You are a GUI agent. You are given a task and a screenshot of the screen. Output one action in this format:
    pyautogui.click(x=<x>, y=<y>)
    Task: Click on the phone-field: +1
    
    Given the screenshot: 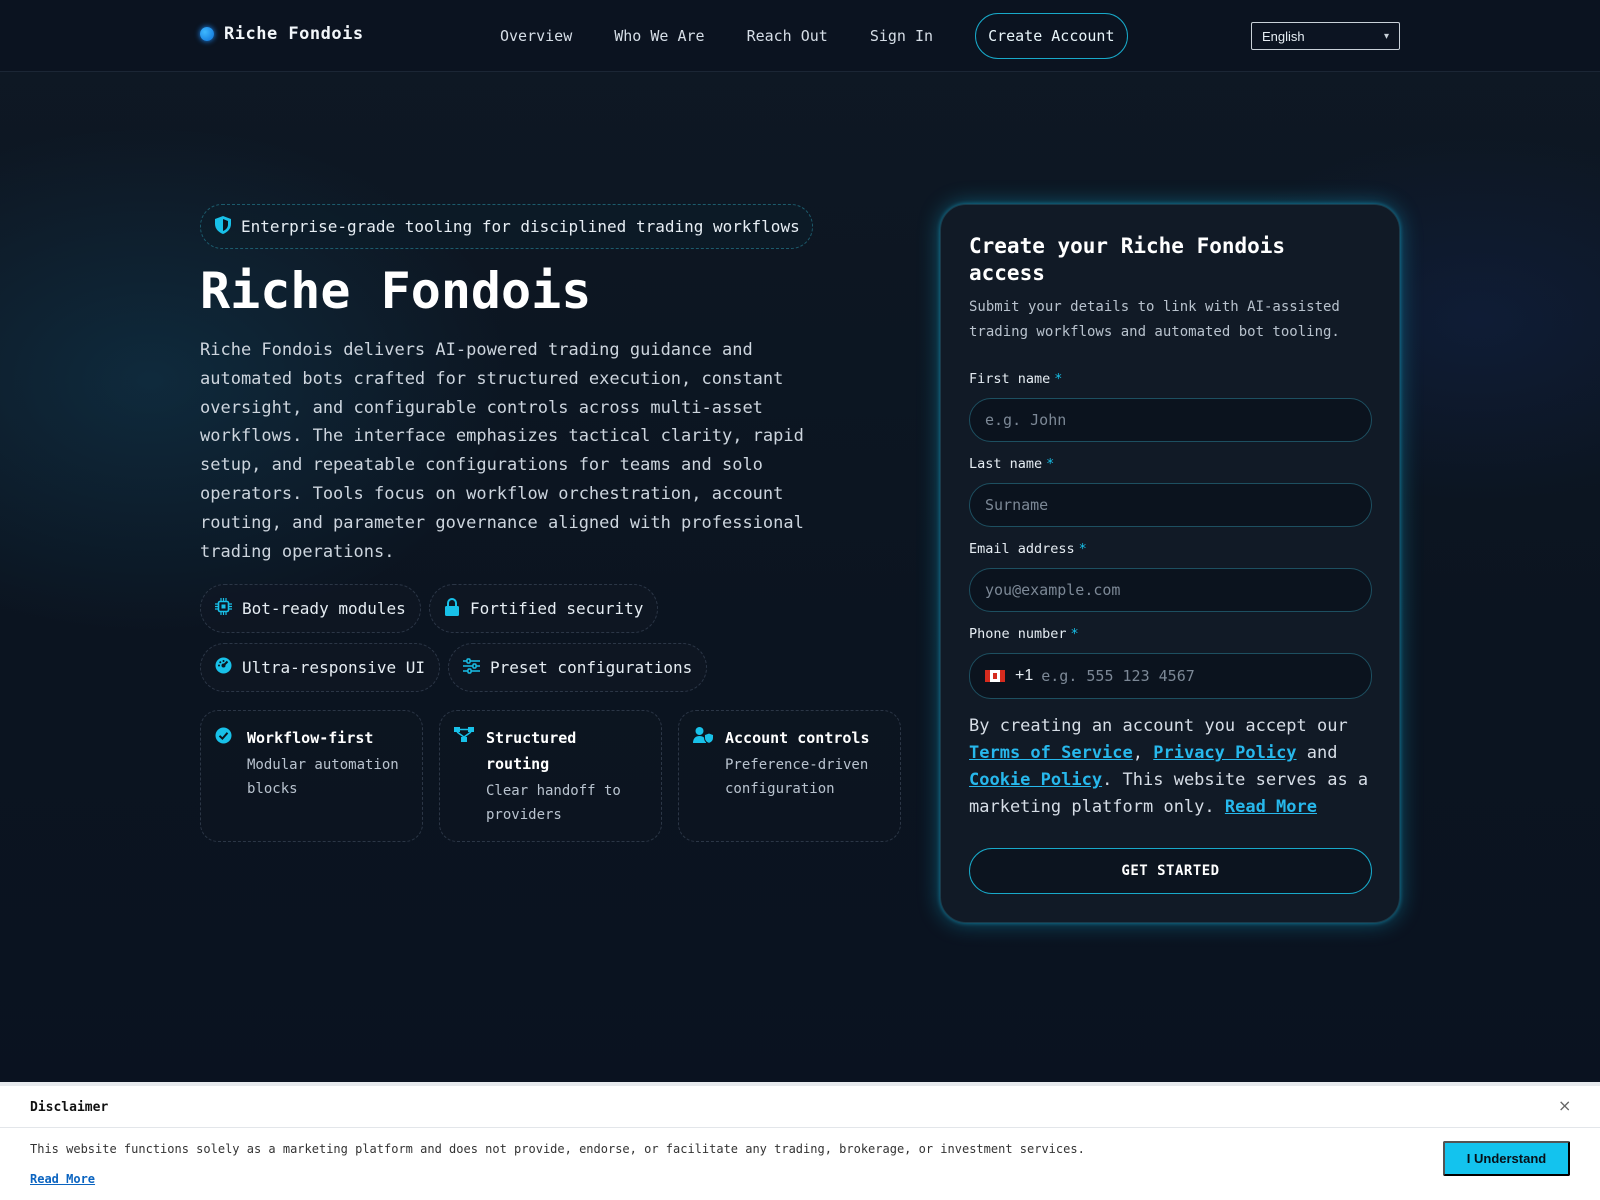 What is the action you would take?
    pyautogui.click(x=1170, y=676)
    